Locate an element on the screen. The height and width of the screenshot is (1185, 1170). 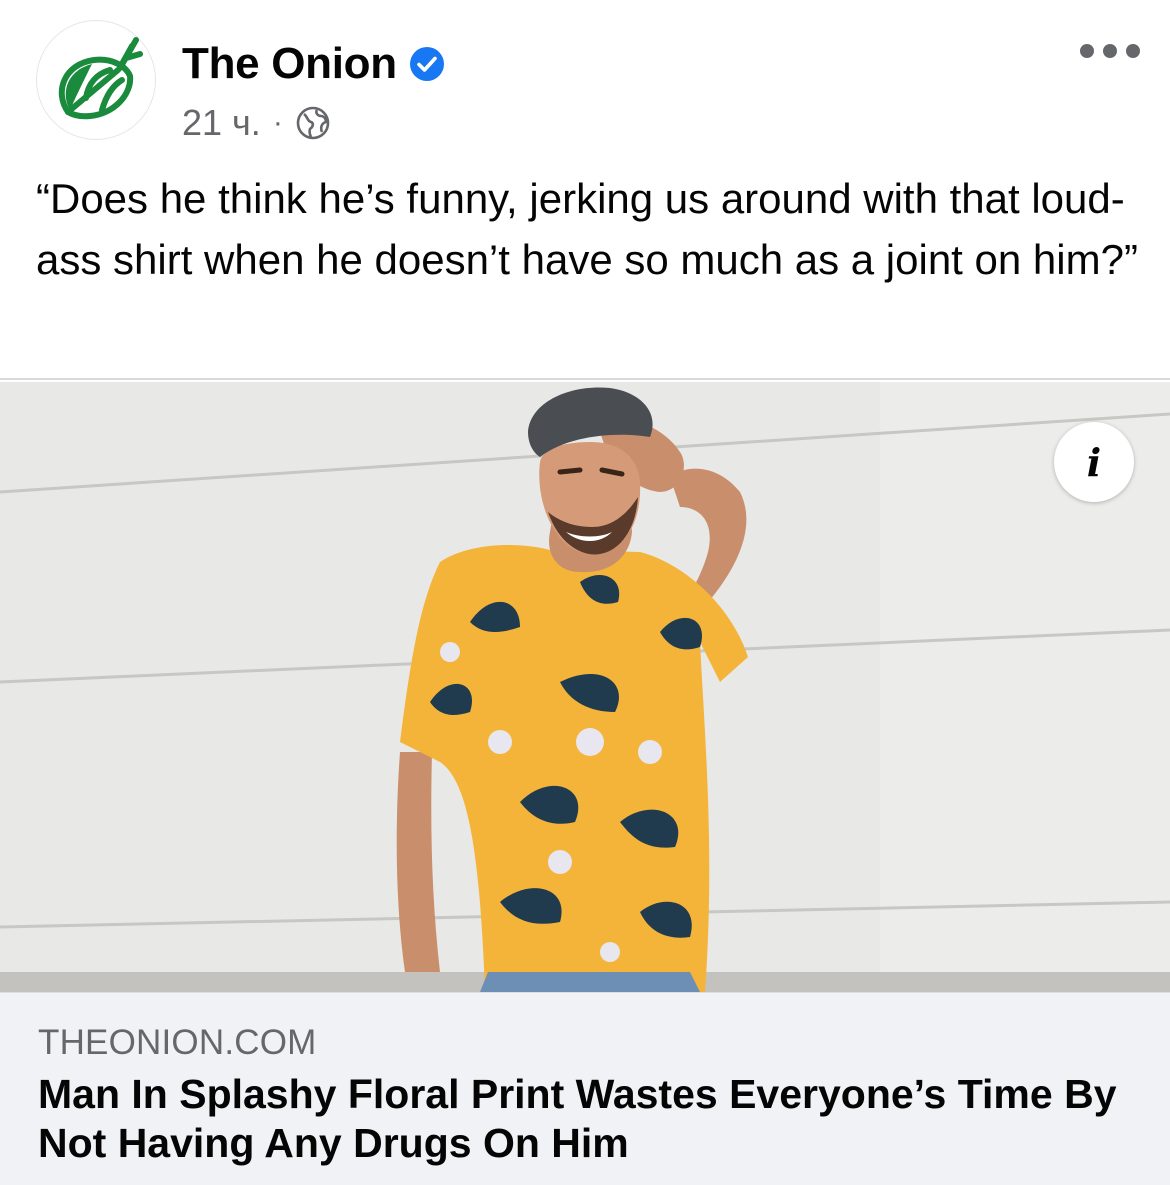
more-options-button is located at coordinates (1110, 51).